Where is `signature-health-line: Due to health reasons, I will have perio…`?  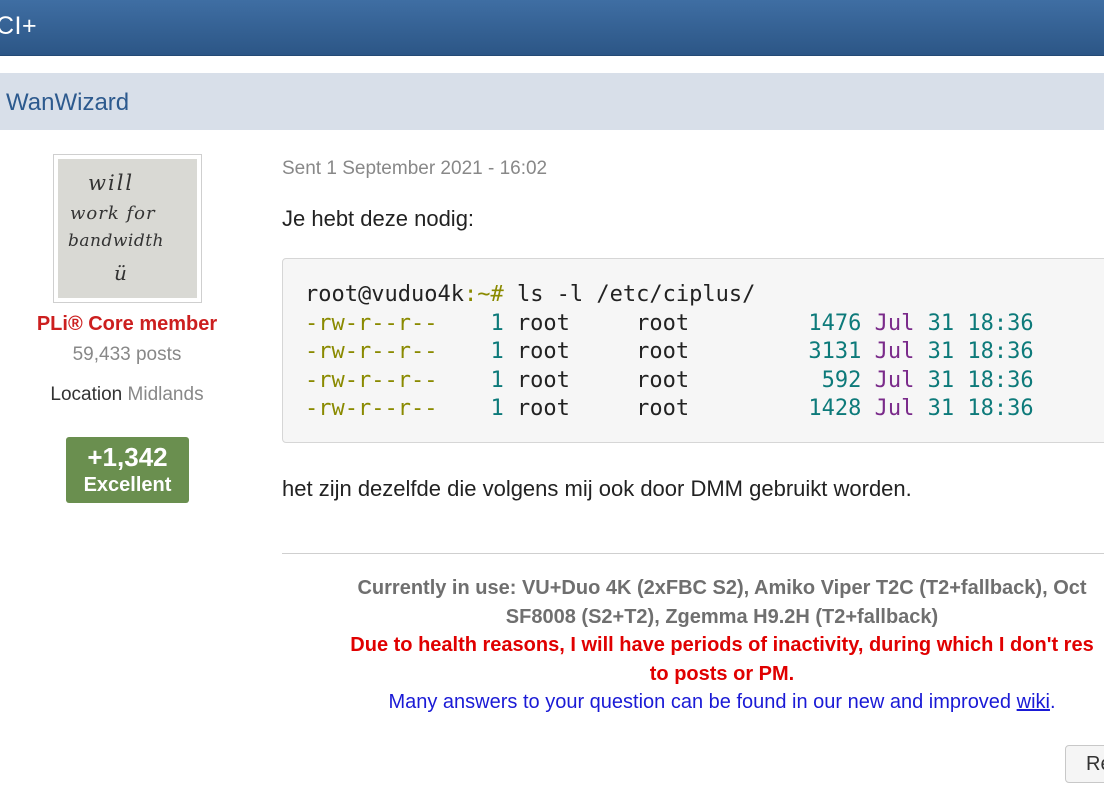
signature-health-line: Due to health reasons, I will have perio… is located at coordinates (722, 645).